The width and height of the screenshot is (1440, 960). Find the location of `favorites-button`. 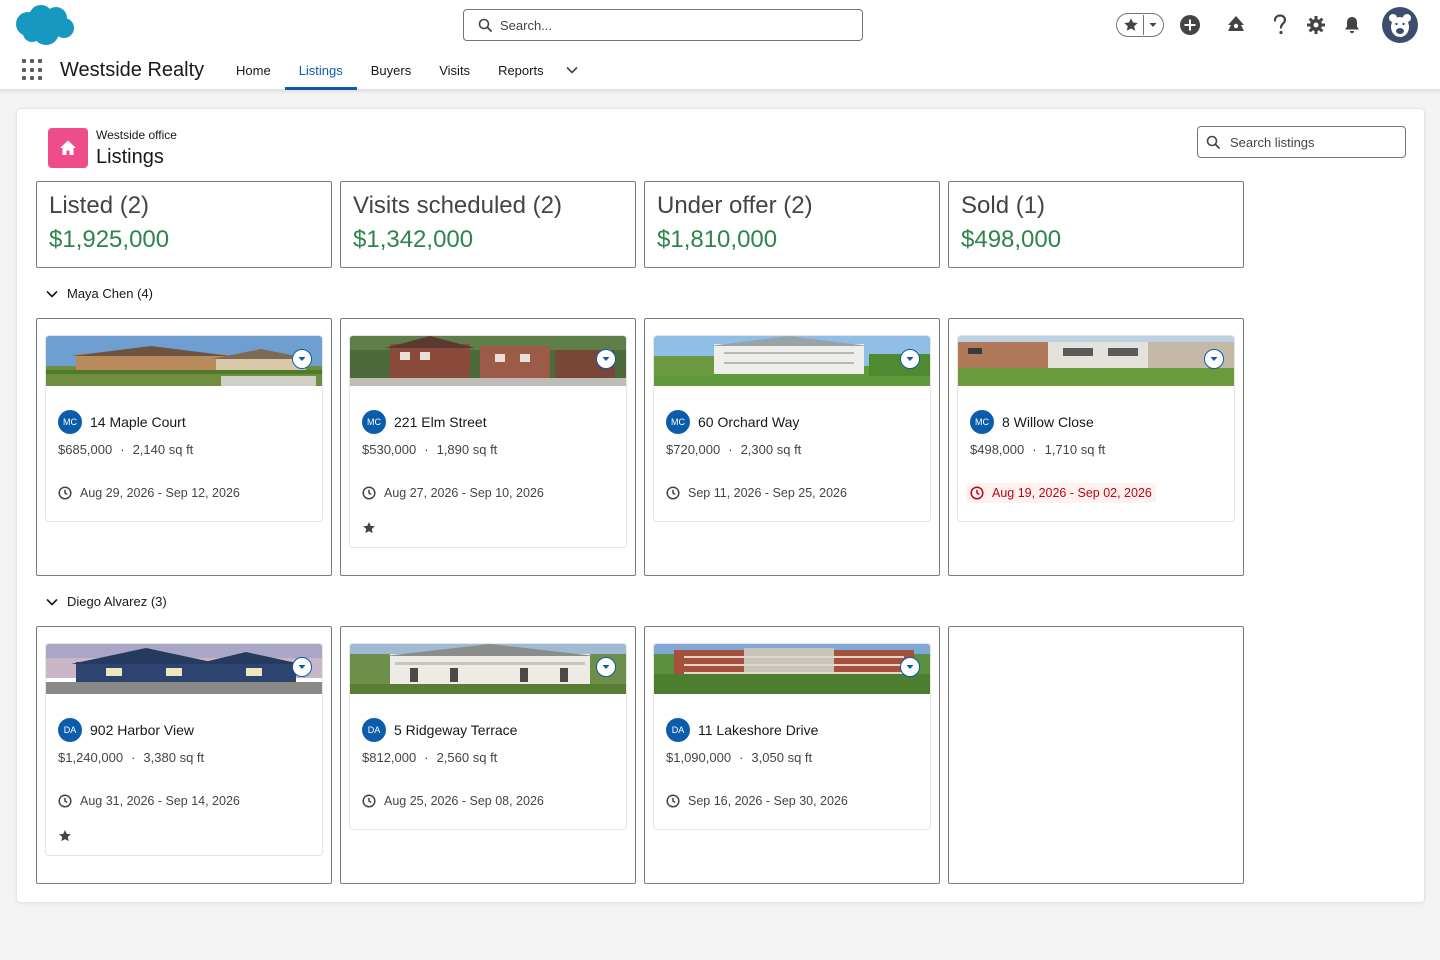

favorites-button is located at coordinates (1140, 25).